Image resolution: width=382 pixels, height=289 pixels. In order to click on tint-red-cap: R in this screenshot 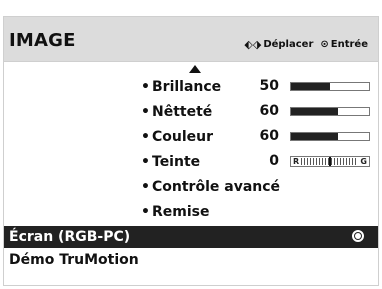, I will do `click(296, 161)`.